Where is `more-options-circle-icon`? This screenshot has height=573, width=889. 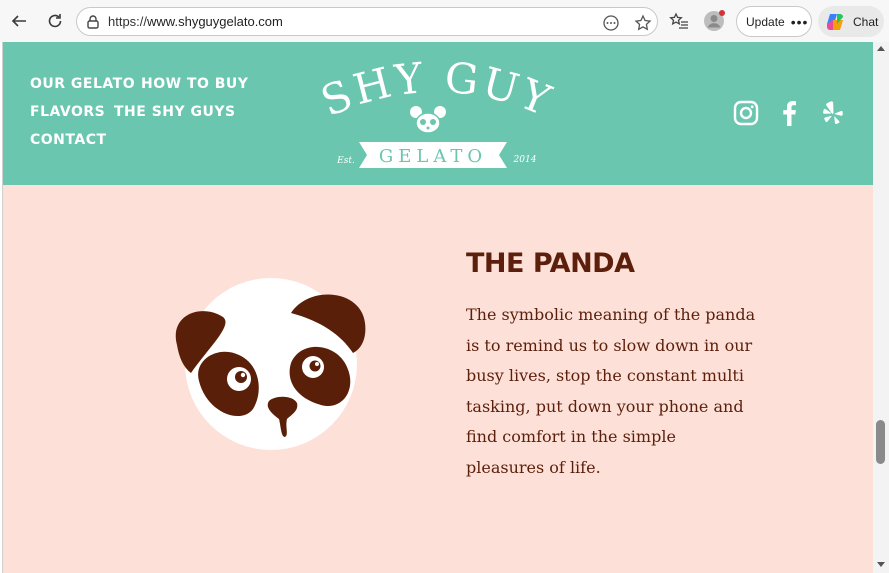
more-options-circle-icon is located at coordinates (611, 23).